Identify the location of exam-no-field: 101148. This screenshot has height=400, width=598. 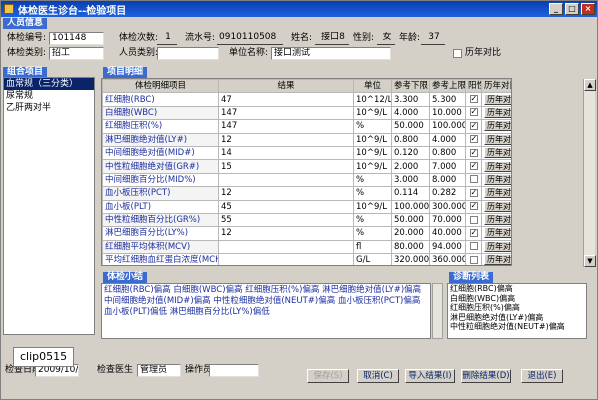
(76, 38).